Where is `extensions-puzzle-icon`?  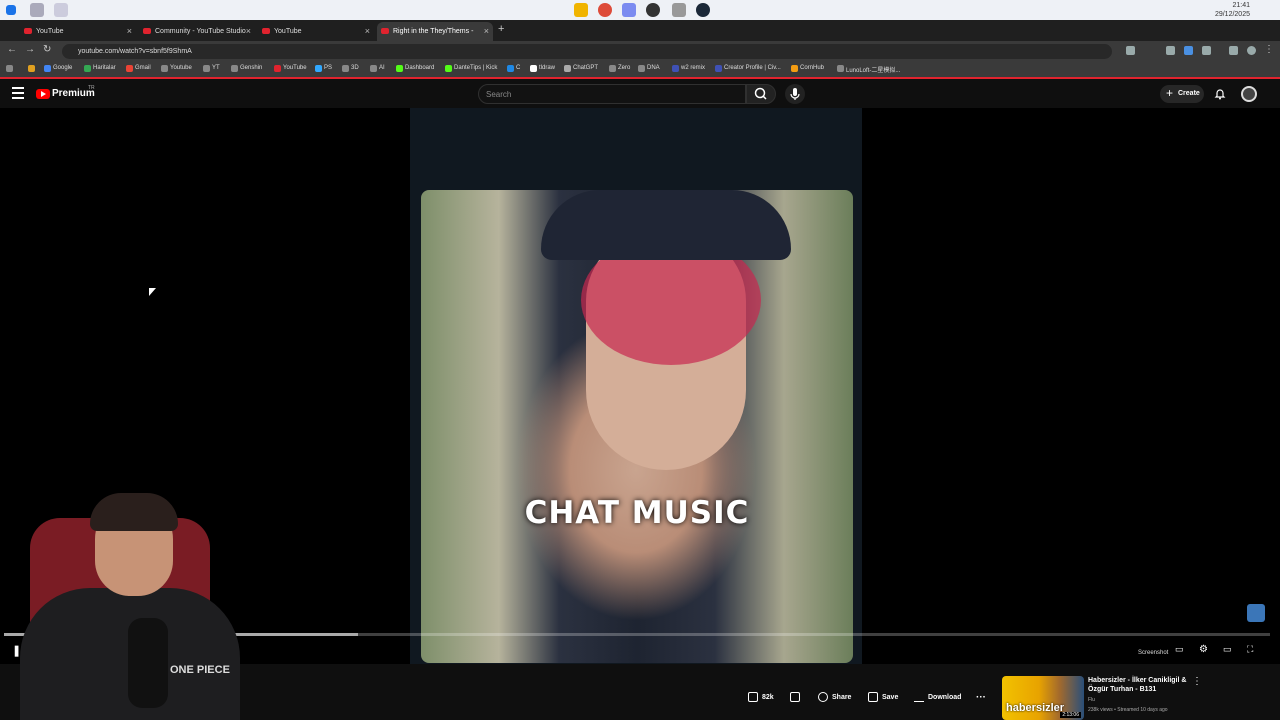
extensions-puzzle-icon is located at coordinates (1206, 50).